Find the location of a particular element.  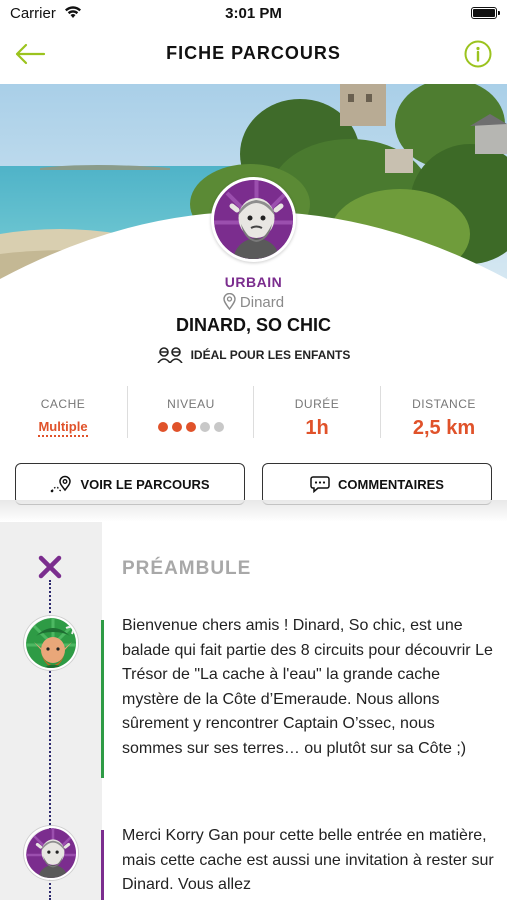

message-avatar-guide is located at coordinates (51, 853).